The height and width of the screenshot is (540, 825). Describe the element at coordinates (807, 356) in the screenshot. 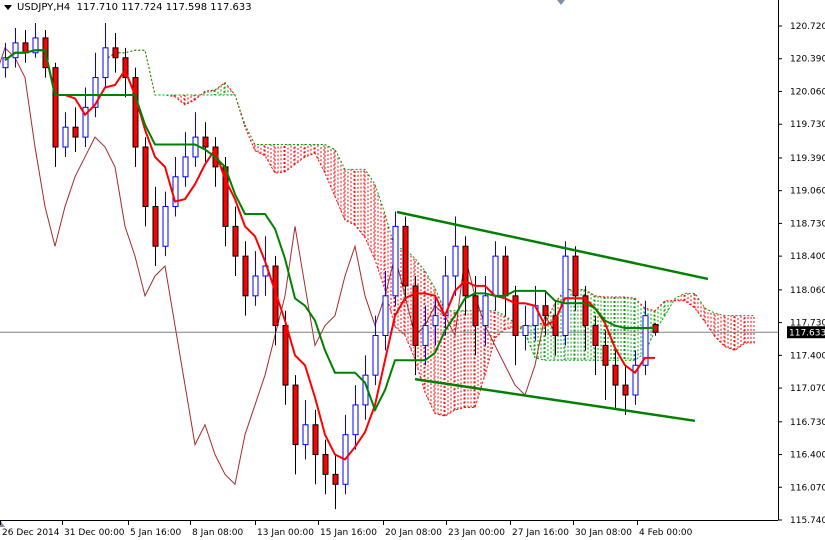

I see `y-tick-label: 117.400` at that location.